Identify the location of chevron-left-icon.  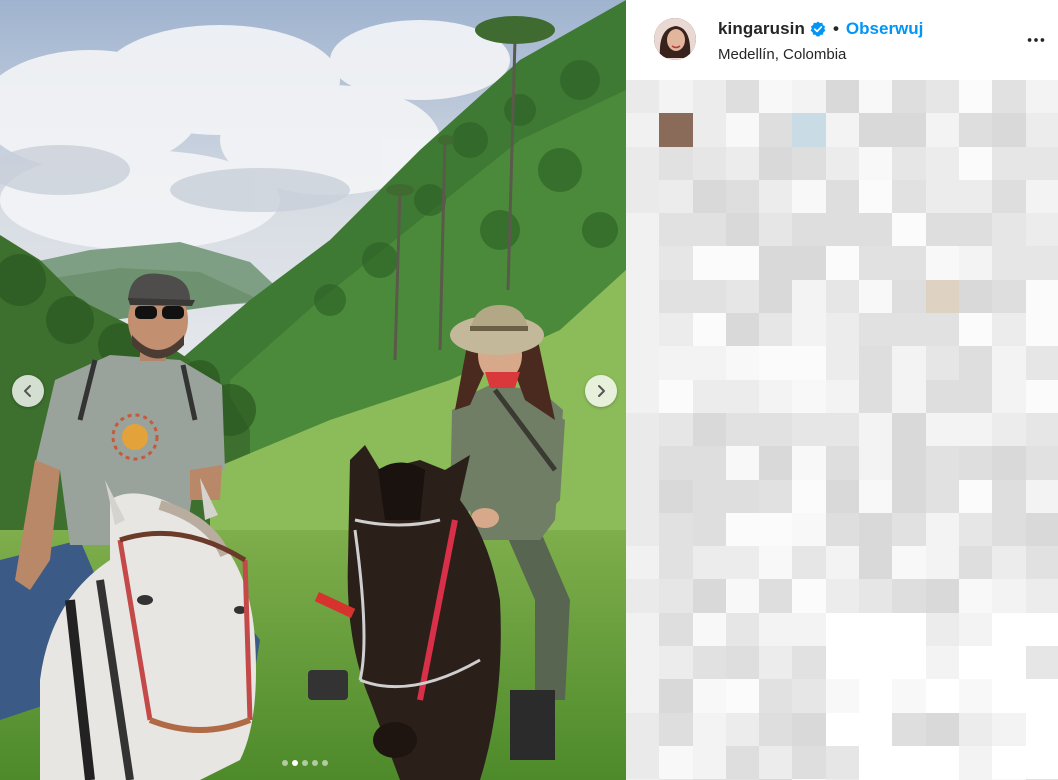
(27, 391).